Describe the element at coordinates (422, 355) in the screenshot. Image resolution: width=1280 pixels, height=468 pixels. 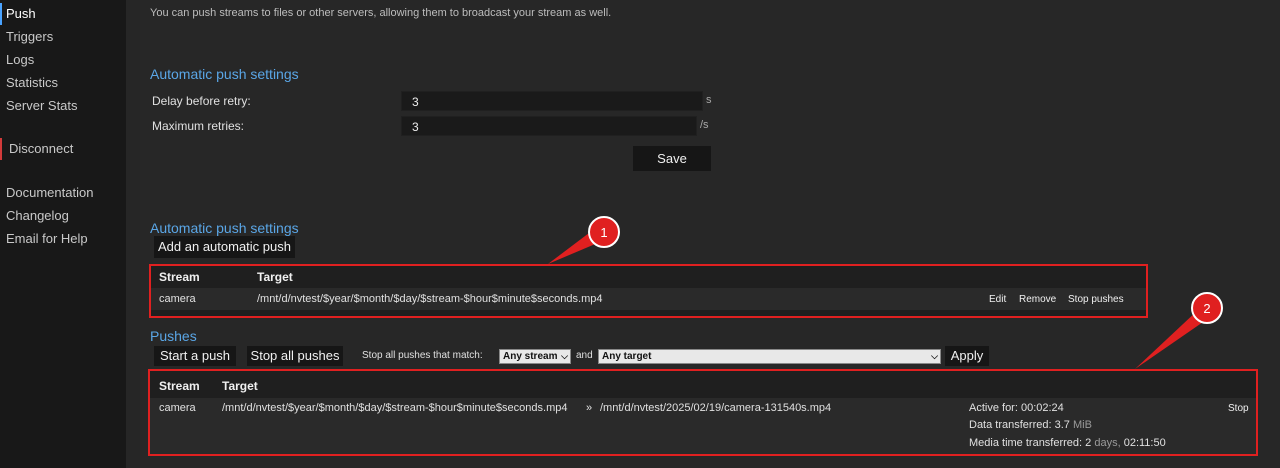
I see `filter-label: Stop all pushes that match:` at that location.